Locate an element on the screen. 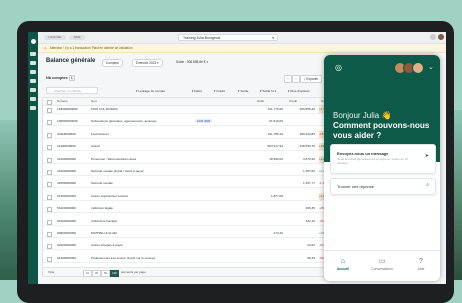 This screenshot has width=462, height=303. account-name: Indivision légale is located at coordinates (102, 208).